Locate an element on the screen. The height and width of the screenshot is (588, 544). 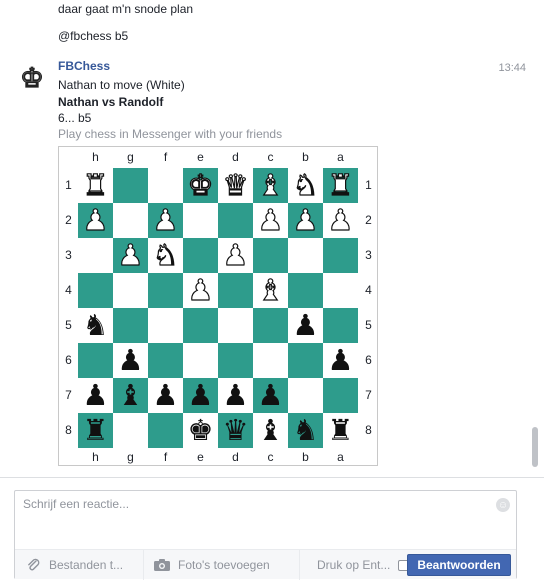
board-square-d3: ♟ is located at coordinates (235, 255).